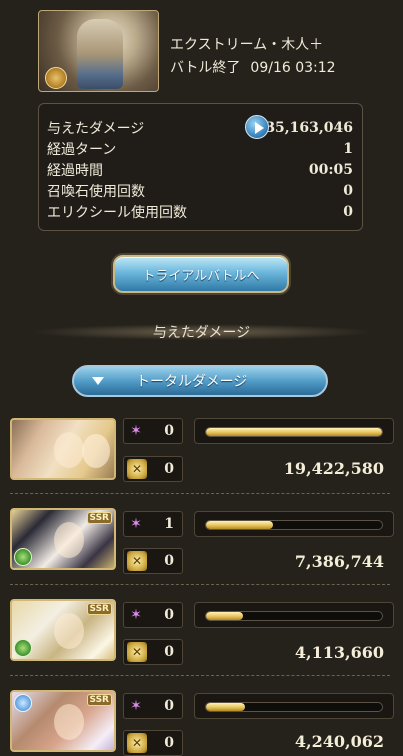  I want to click on damage-value: 19,422,580, so click(333, 468).